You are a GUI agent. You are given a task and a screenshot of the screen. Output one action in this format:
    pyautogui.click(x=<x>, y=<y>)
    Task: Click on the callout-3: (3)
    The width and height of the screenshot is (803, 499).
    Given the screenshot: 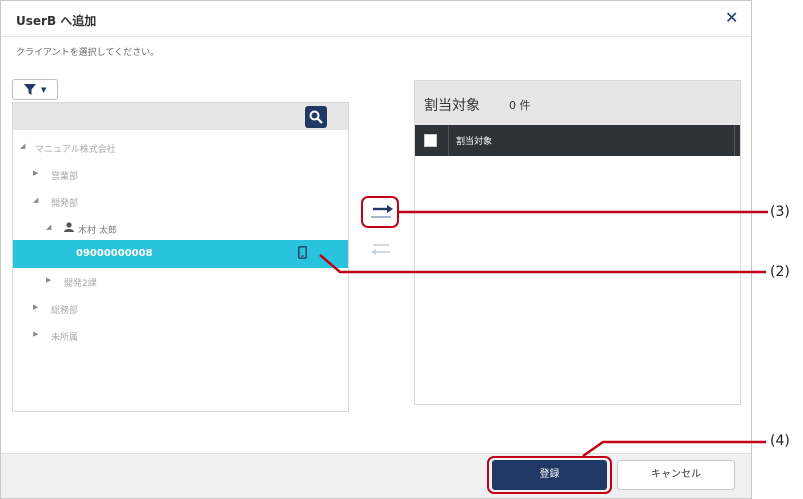 What is the action you would take?
    pyautogui.click(x=780, y=212)
    